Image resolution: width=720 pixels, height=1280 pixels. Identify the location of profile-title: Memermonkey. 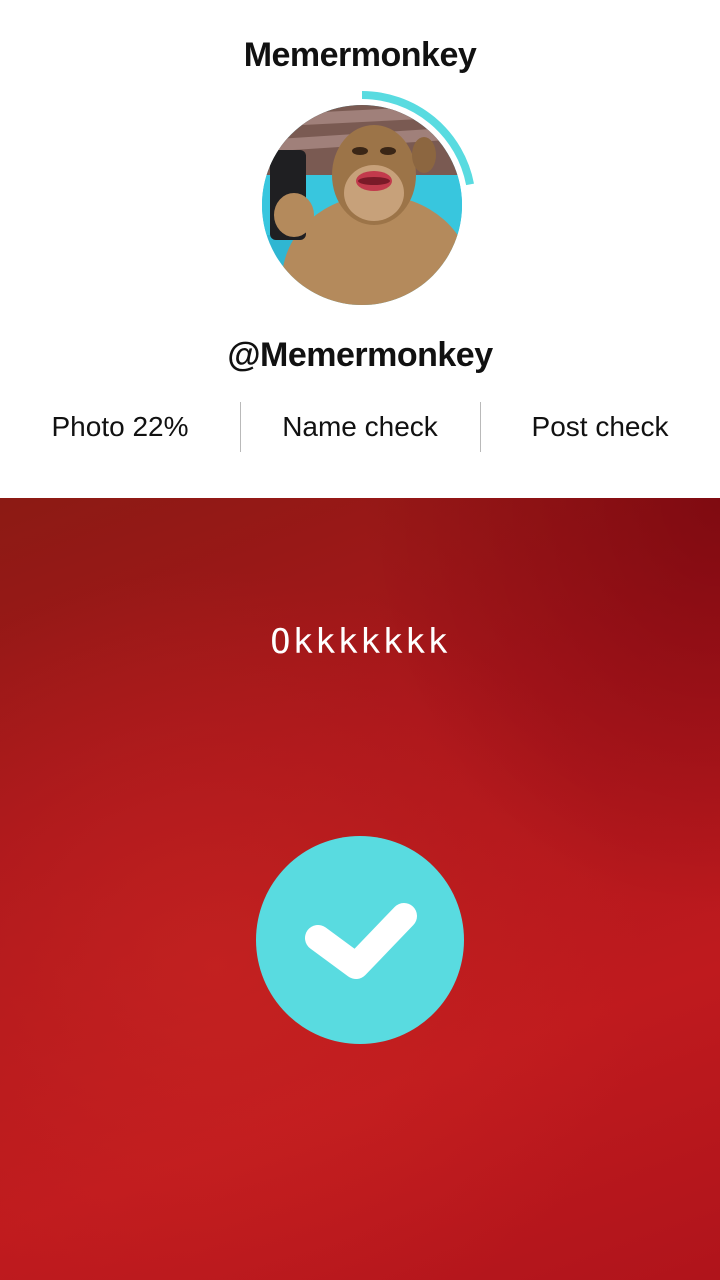
(360, 55).